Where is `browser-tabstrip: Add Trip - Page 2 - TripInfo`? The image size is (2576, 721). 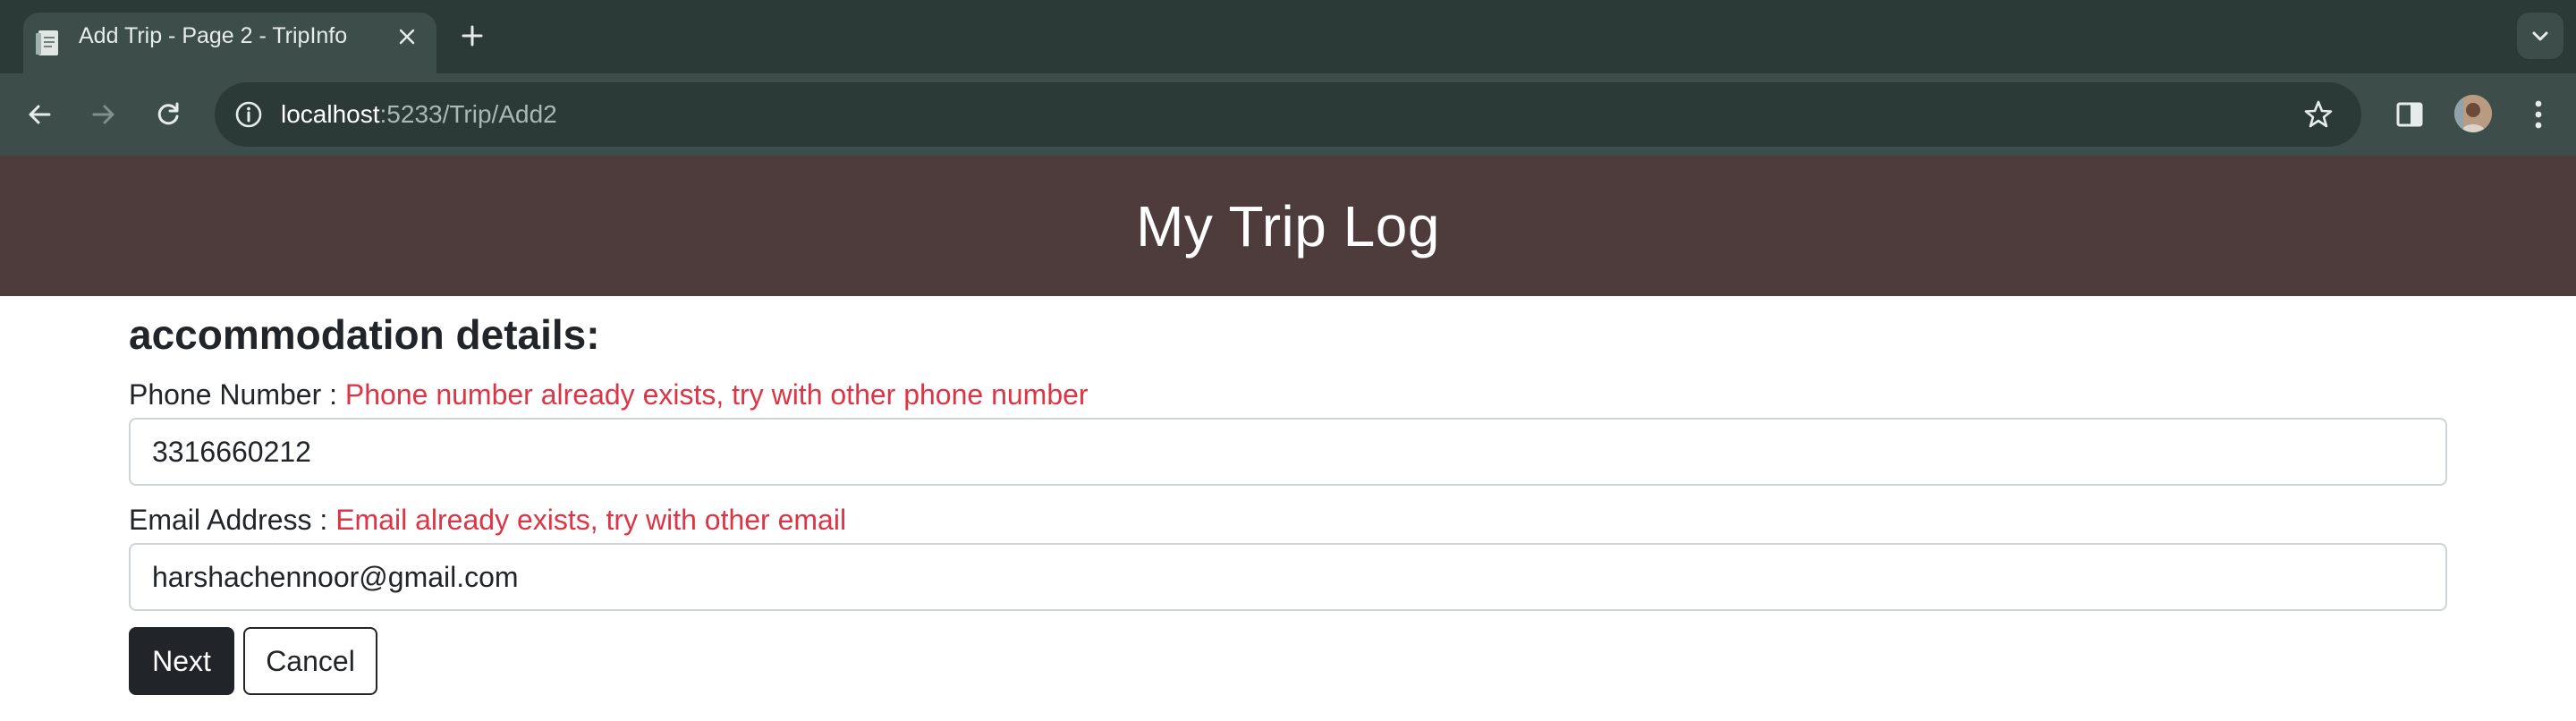 browser-tabstrip: Add Trip - Page 2 - TripInfo is located at coordinates (1288, 36).